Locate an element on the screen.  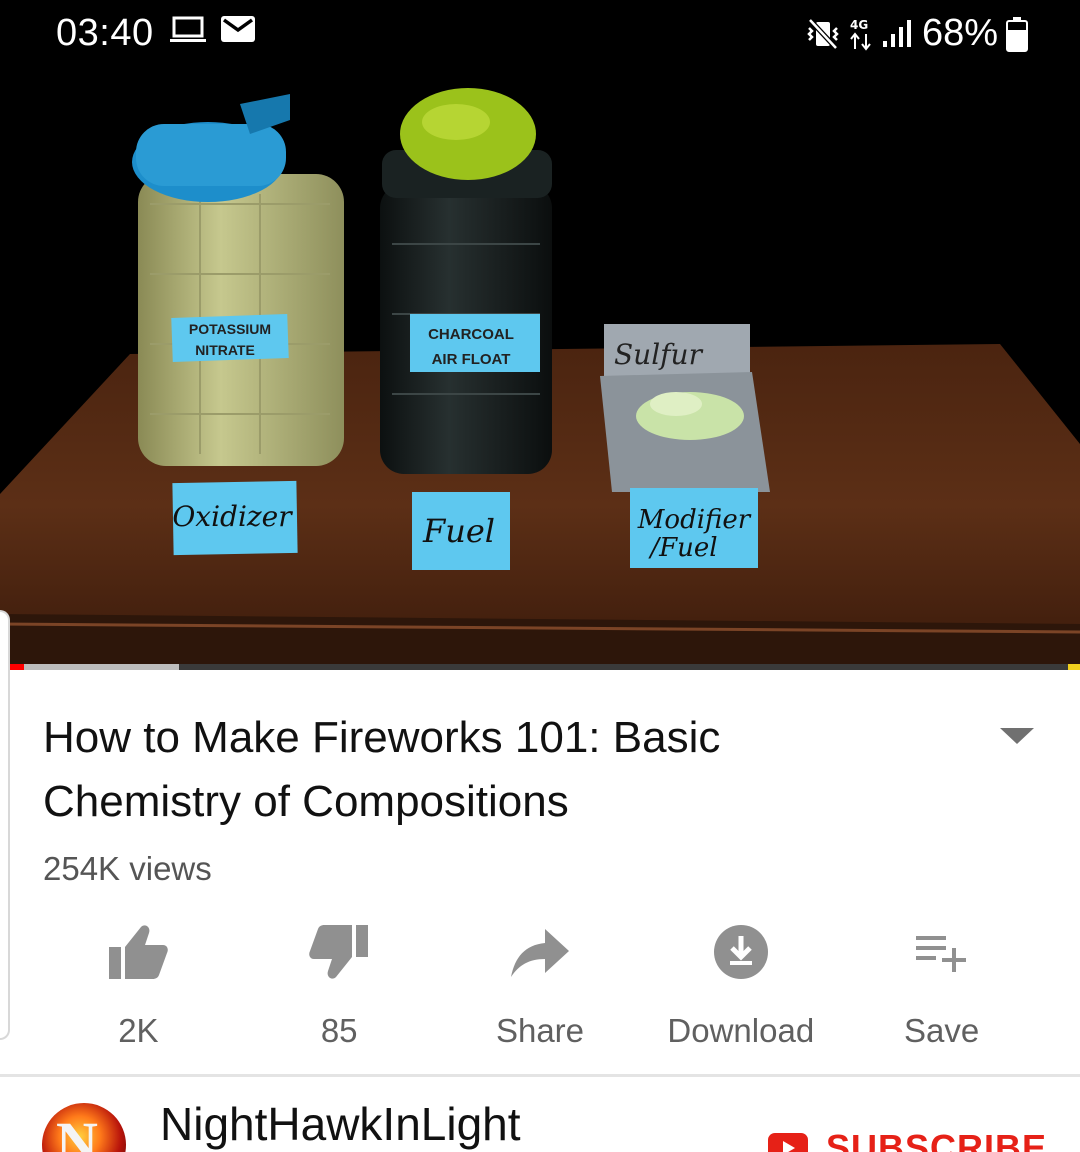
svg-text: NITRATE is located at coordinates (225, 350).